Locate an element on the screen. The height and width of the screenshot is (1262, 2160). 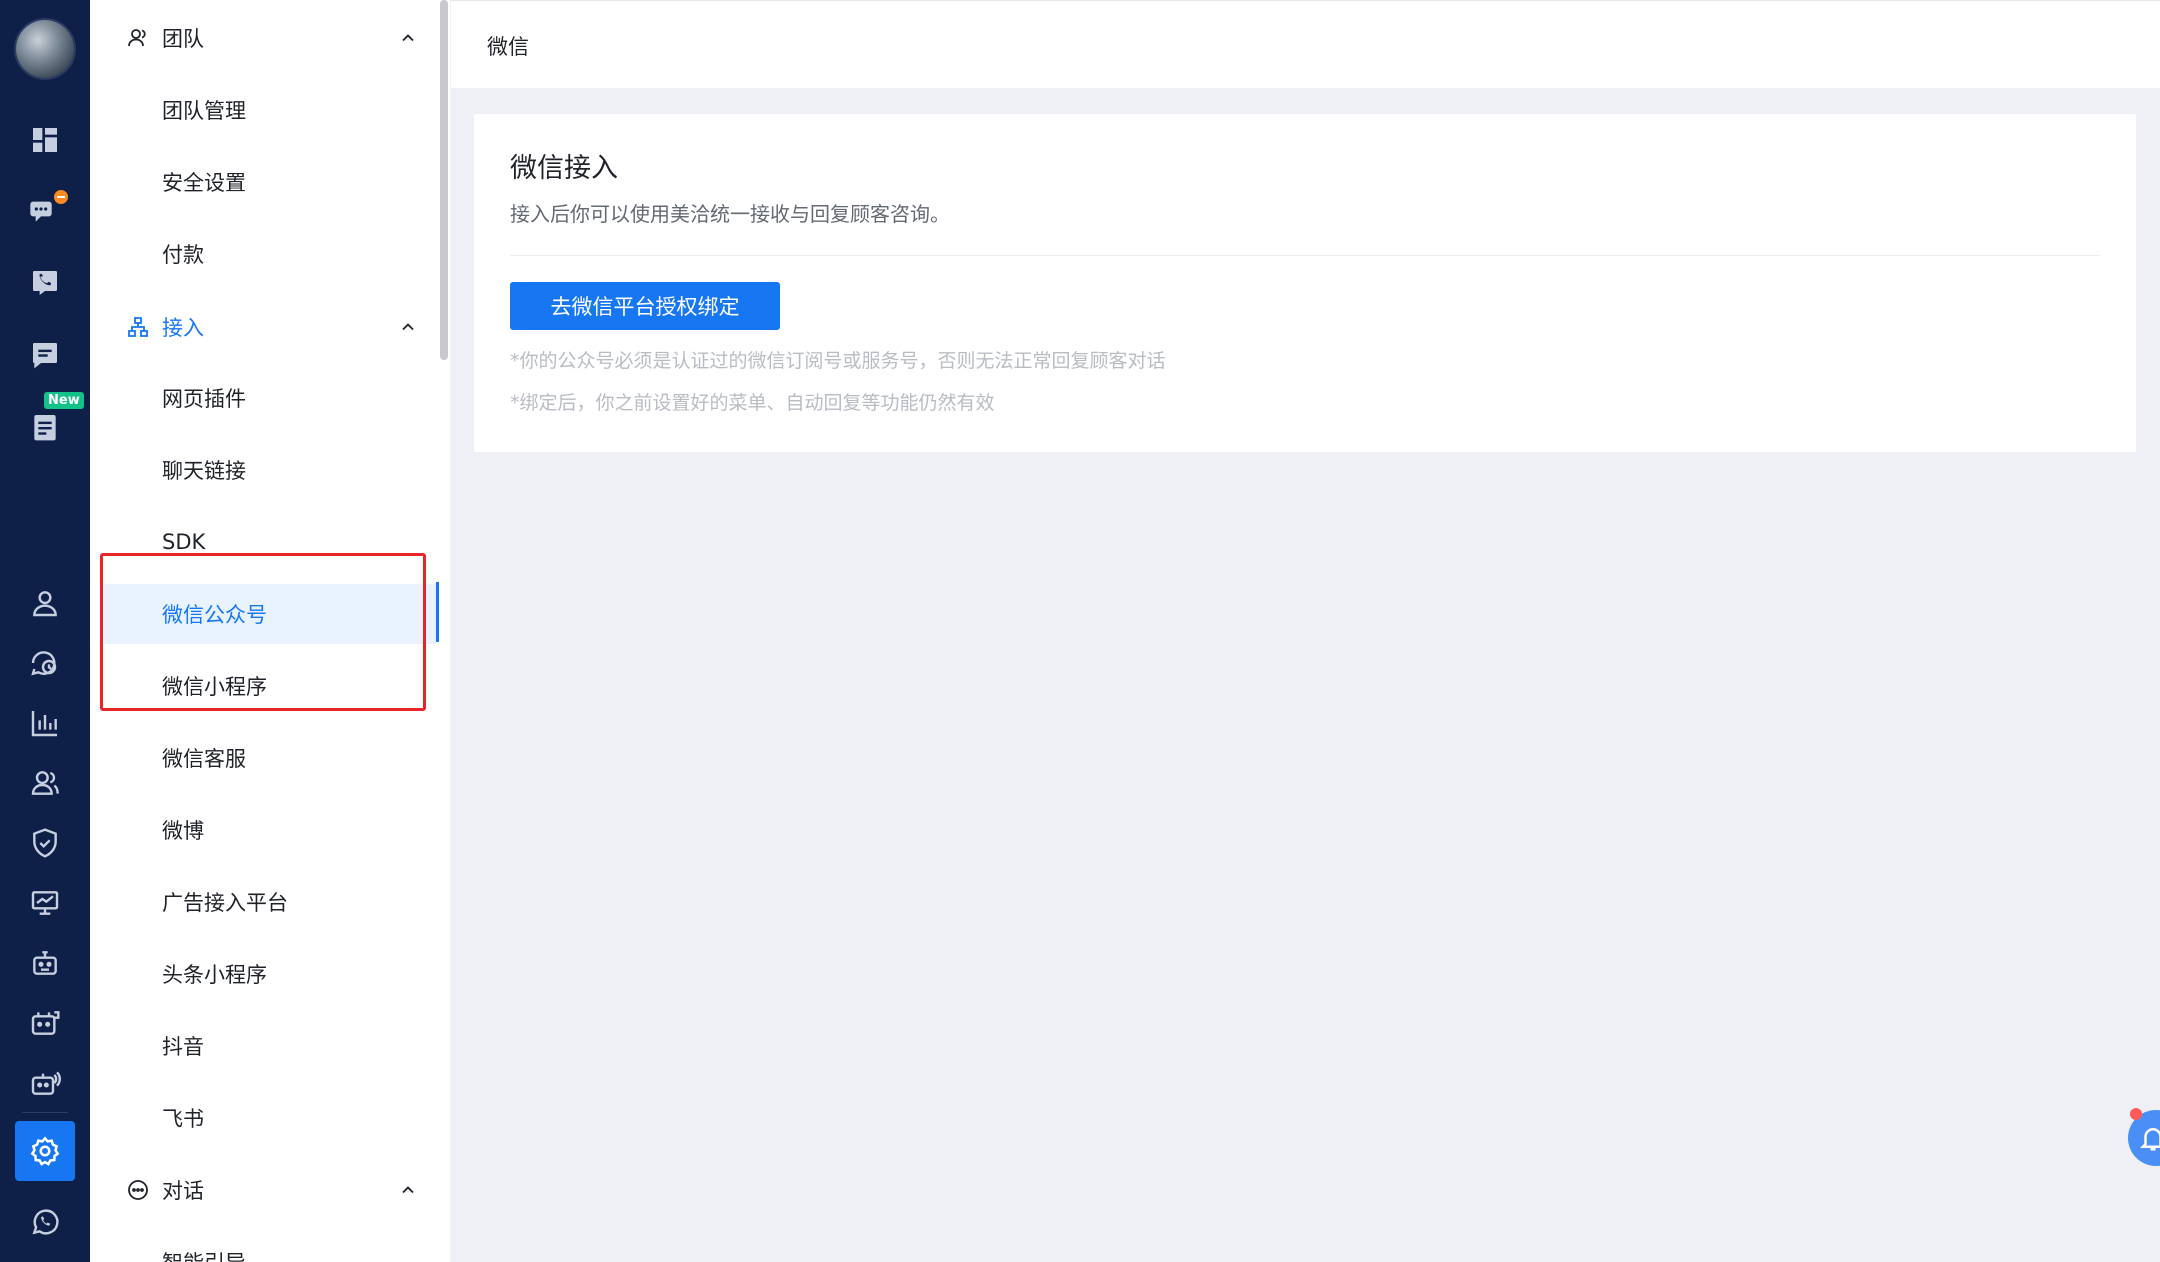
menu-item-feishu: 飞书 is located at coordinates (270, 1118).